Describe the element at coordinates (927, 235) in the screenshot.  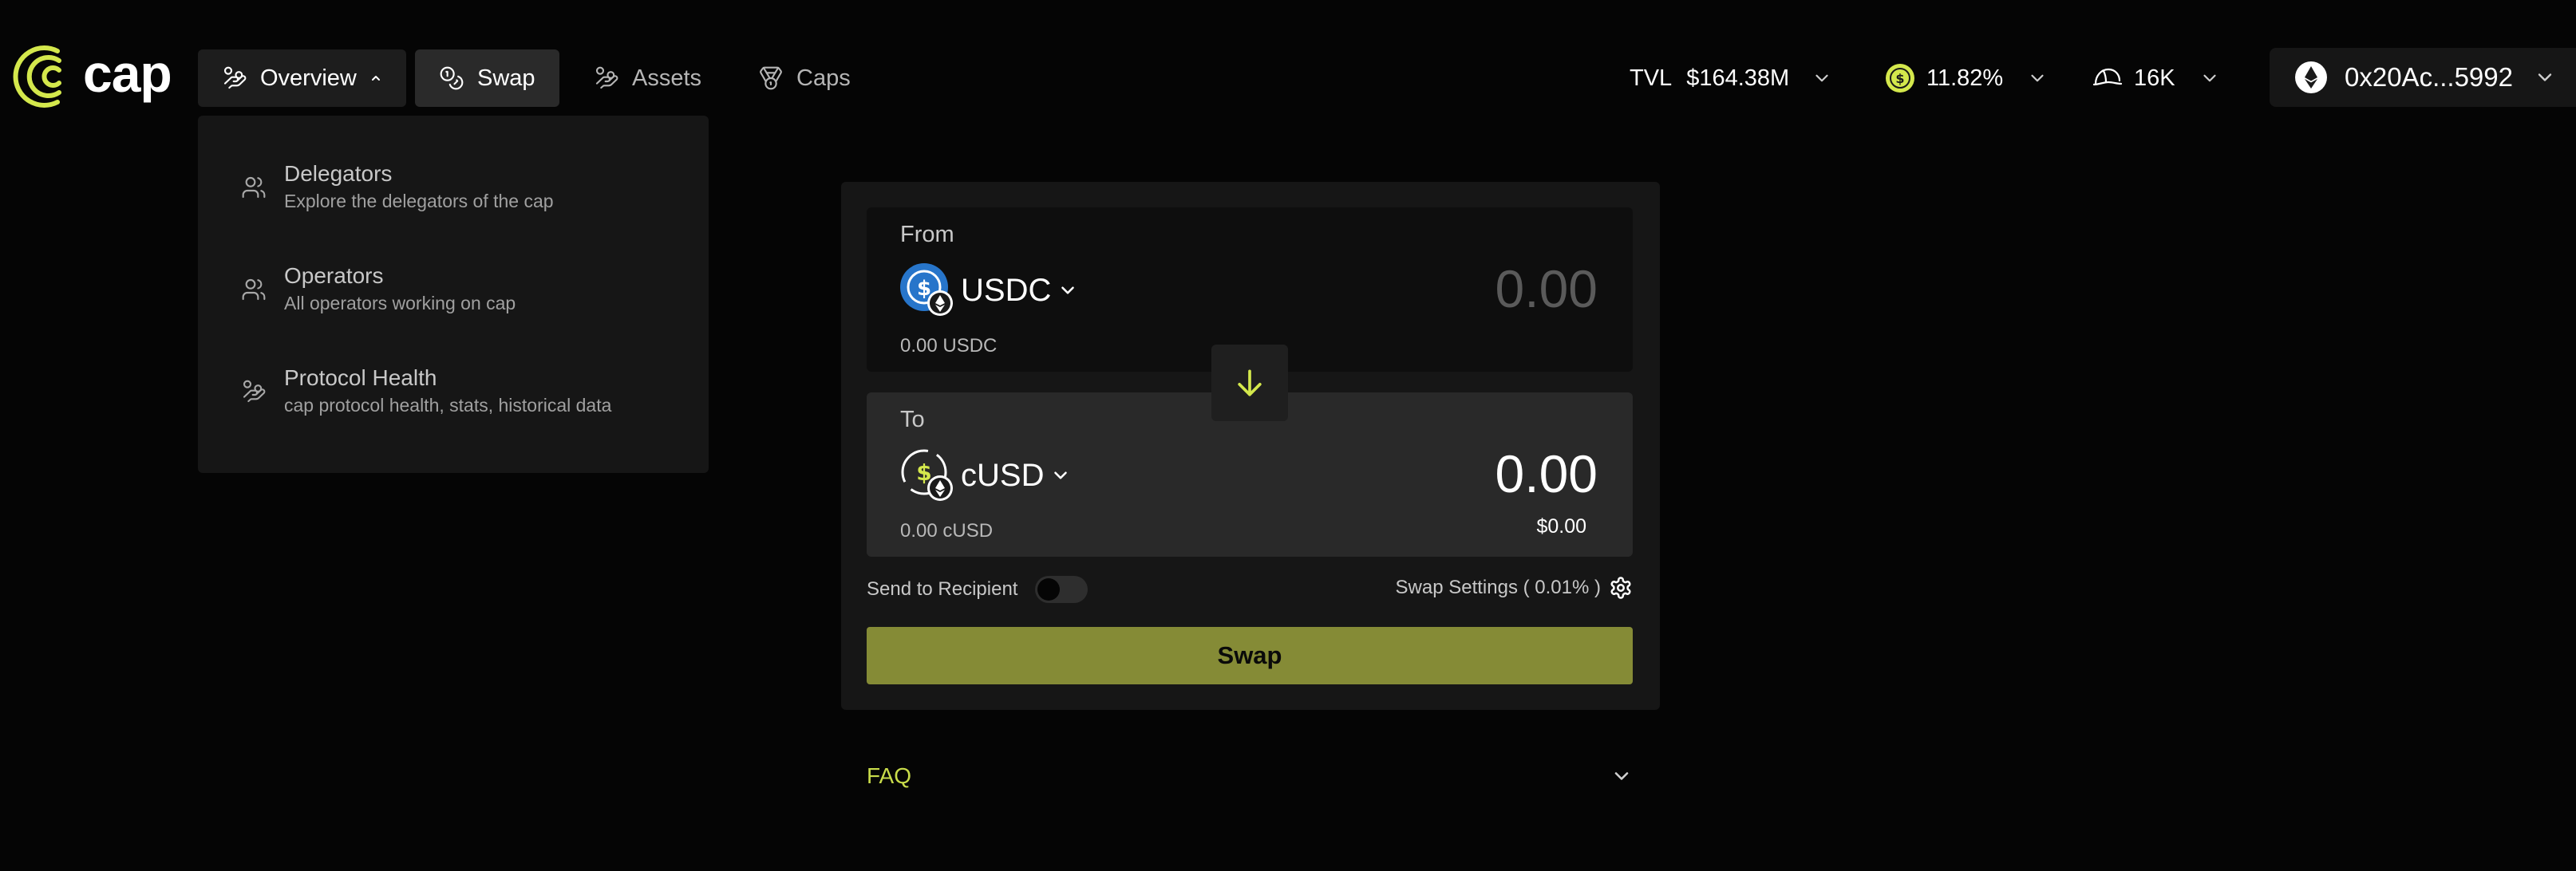
I see `from-label: From` at that location.